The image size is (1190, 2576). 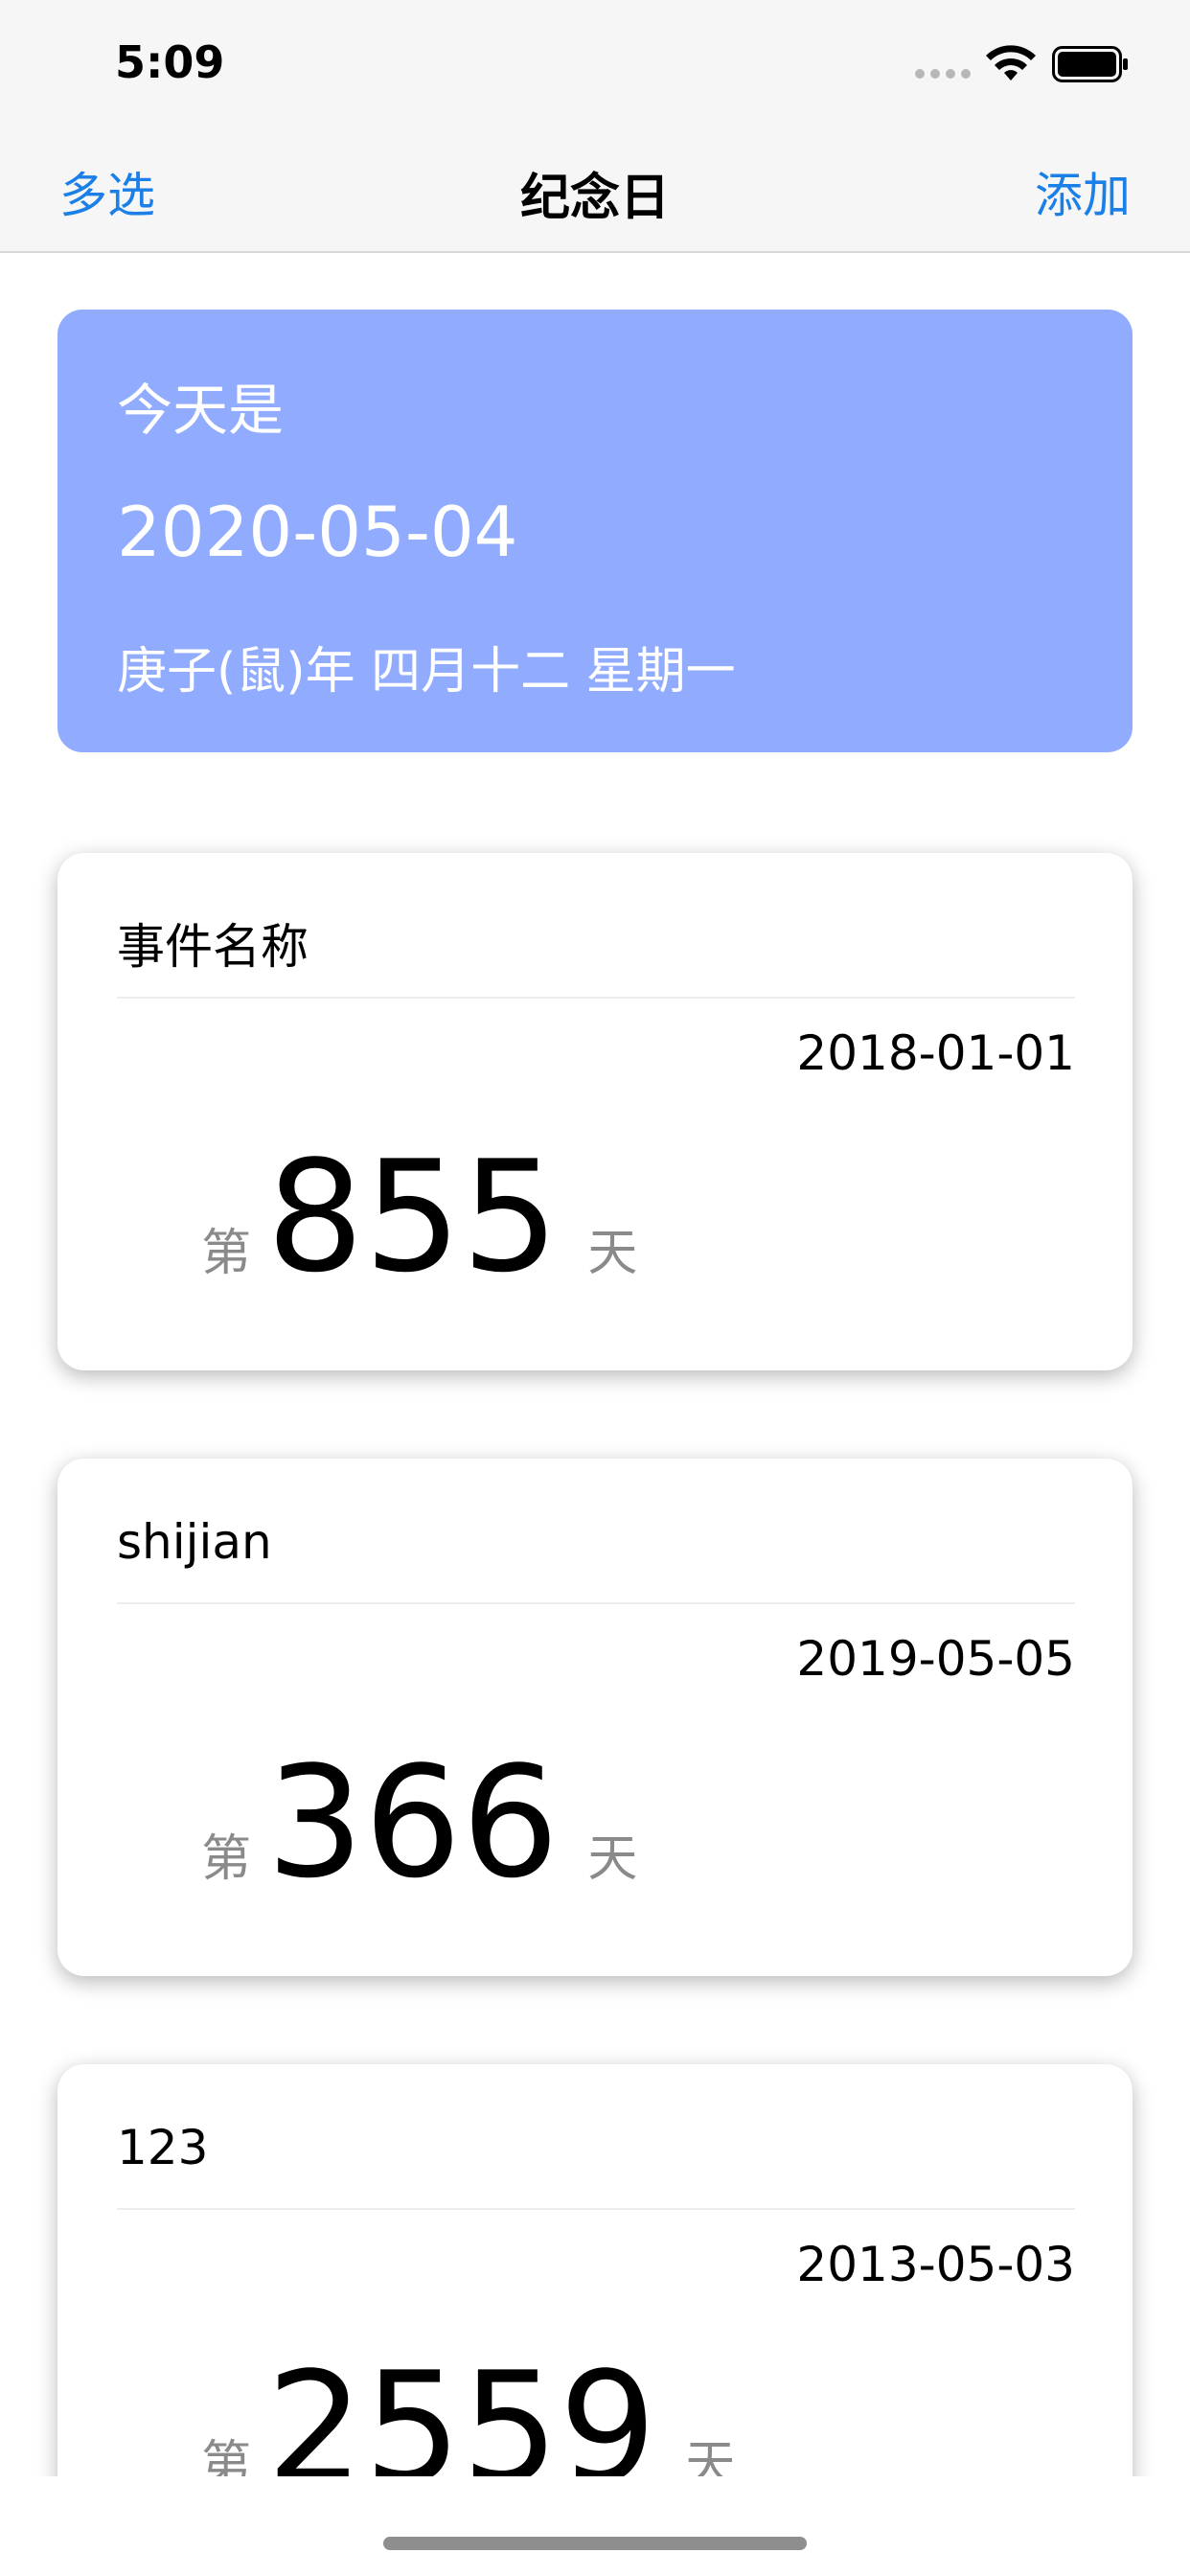 What do you see at coordinates (1011, 63) in the screenshot?
I see `wifi-icon` at bounding box center [1011, 63].